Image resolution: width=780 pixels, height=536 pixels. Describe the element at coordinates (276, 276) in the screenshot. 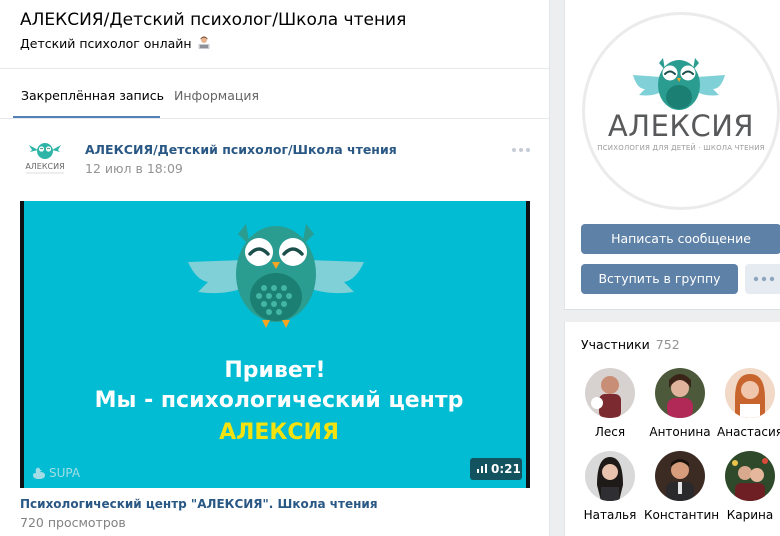

I see `owl-mascot-icon` at that location.